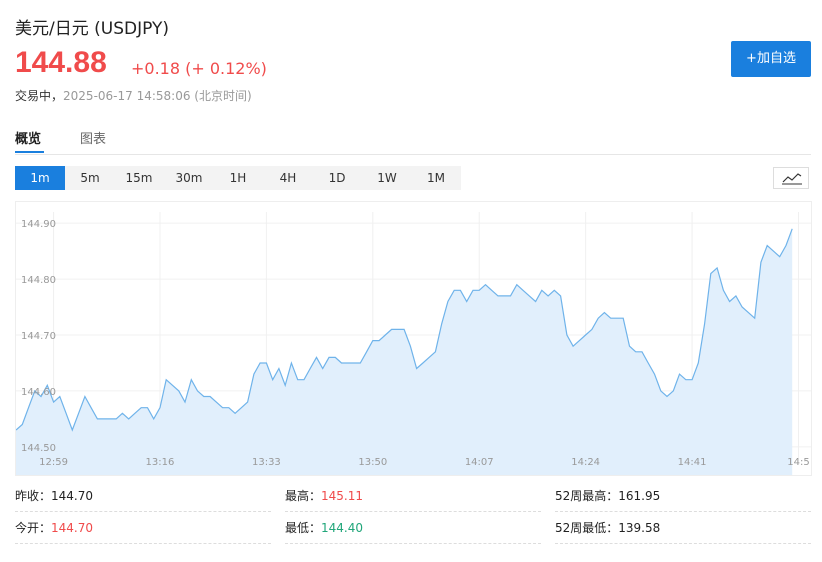  I want to click on price-change: +0.18 (+ 0.12%), so click(199, 68).